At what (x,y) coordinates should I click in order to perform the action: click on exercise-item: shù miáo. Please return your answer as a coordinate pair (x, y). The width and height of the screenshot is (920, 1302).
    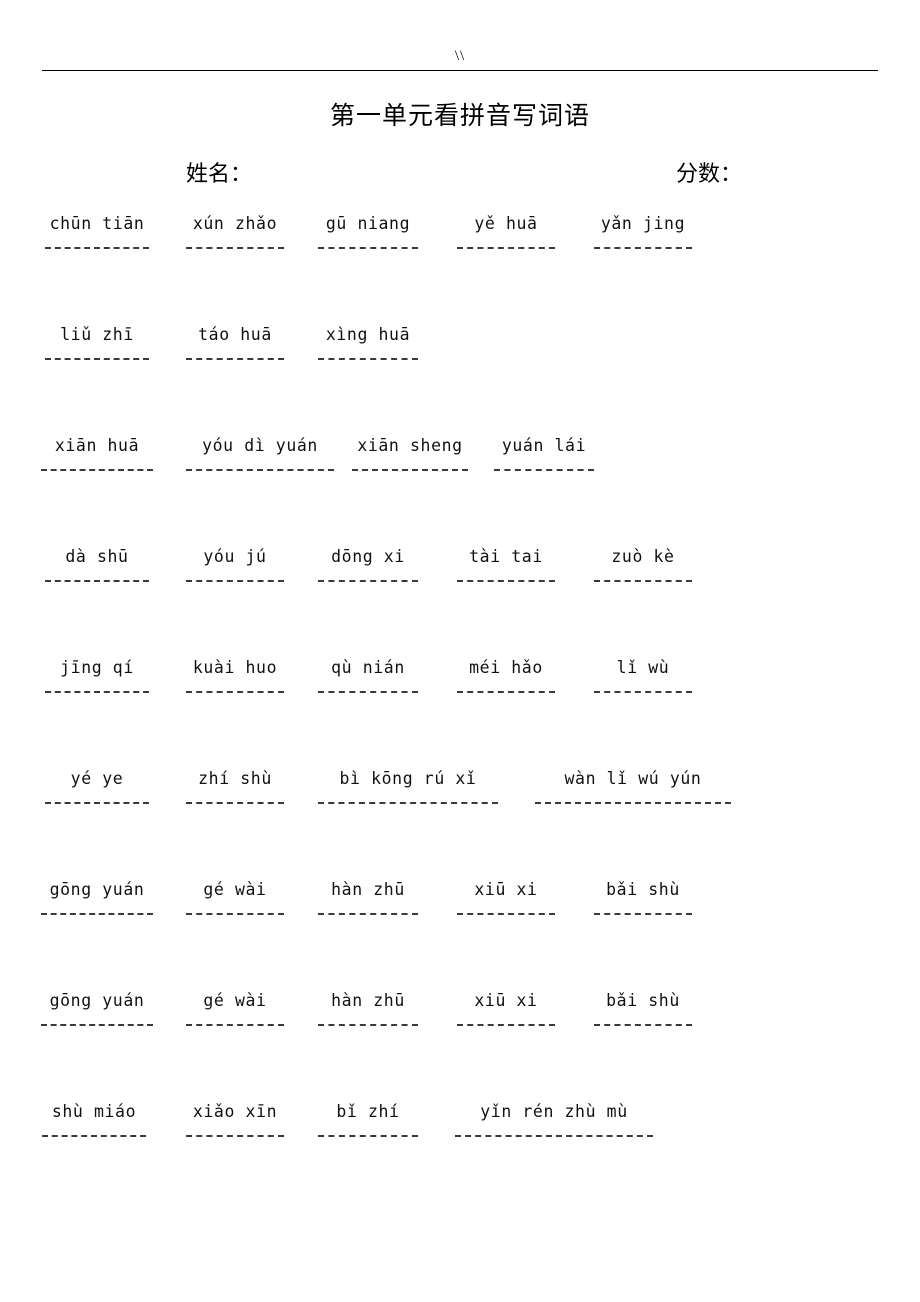
    Looking at the image, I should click on (94, 1118).